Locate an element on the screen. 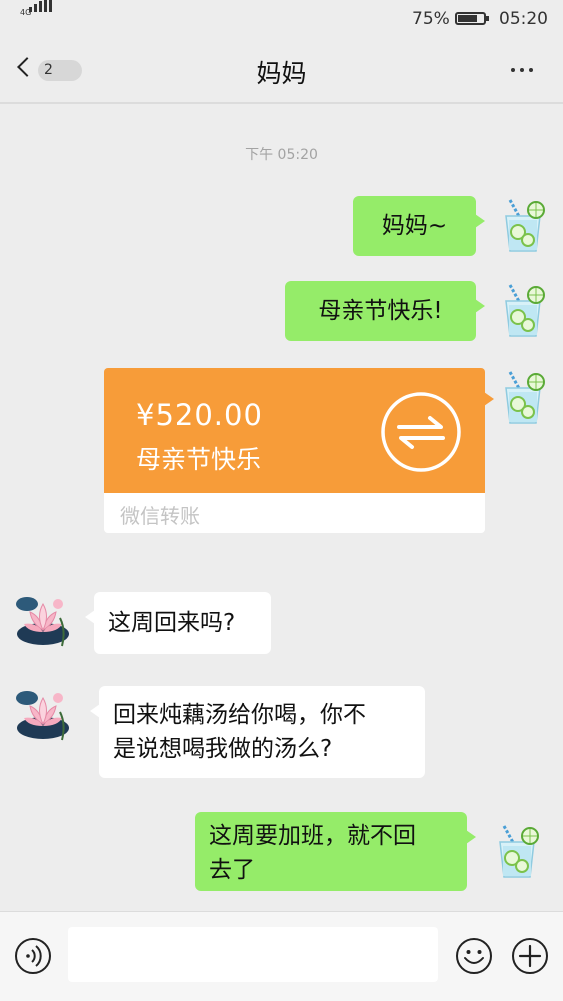  signal-icon: 4G is located at coordinates (37, 14).